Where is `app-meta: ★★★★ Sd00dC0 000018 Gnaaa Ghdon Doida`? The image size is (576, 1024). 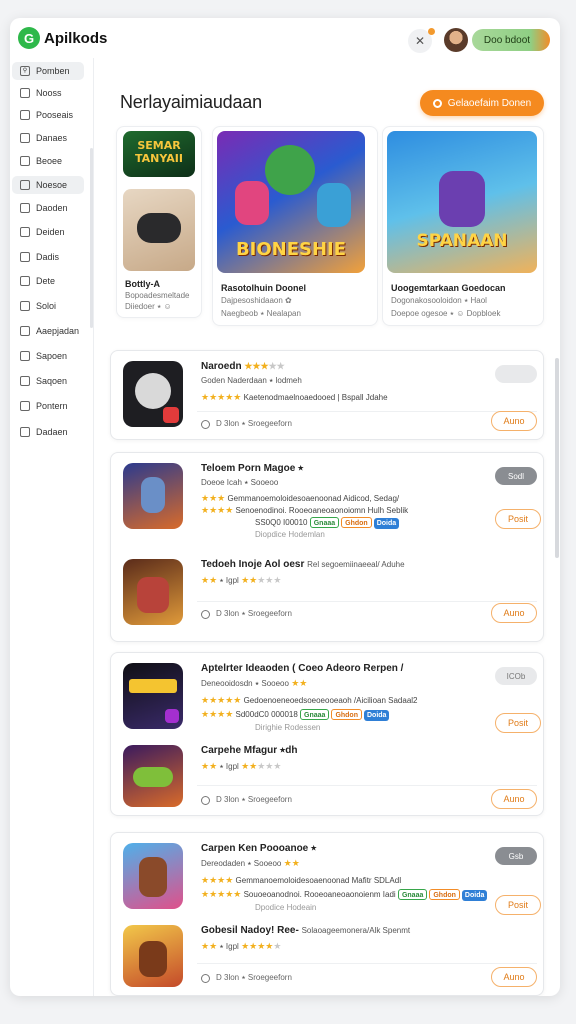 app-meta: ★★★★ Sd00dC0 000018 Gnaaa Ghdon Doida is located at coordinates (296, 715).